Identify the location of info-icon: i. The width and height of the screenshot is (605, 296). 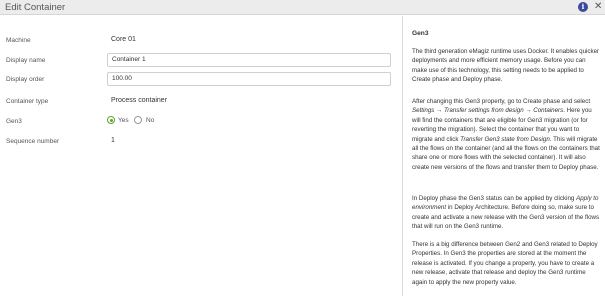
(583, 7).